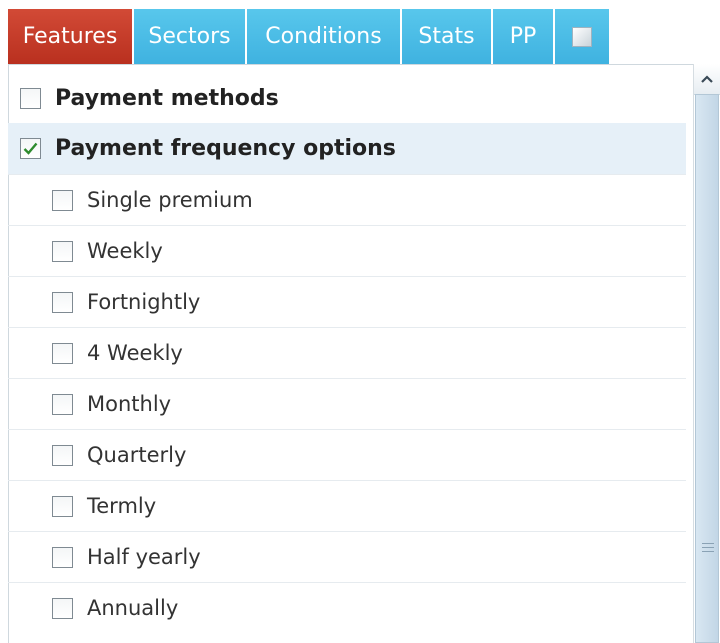  I want to click on option-termly: Termly, so click(347, 505).